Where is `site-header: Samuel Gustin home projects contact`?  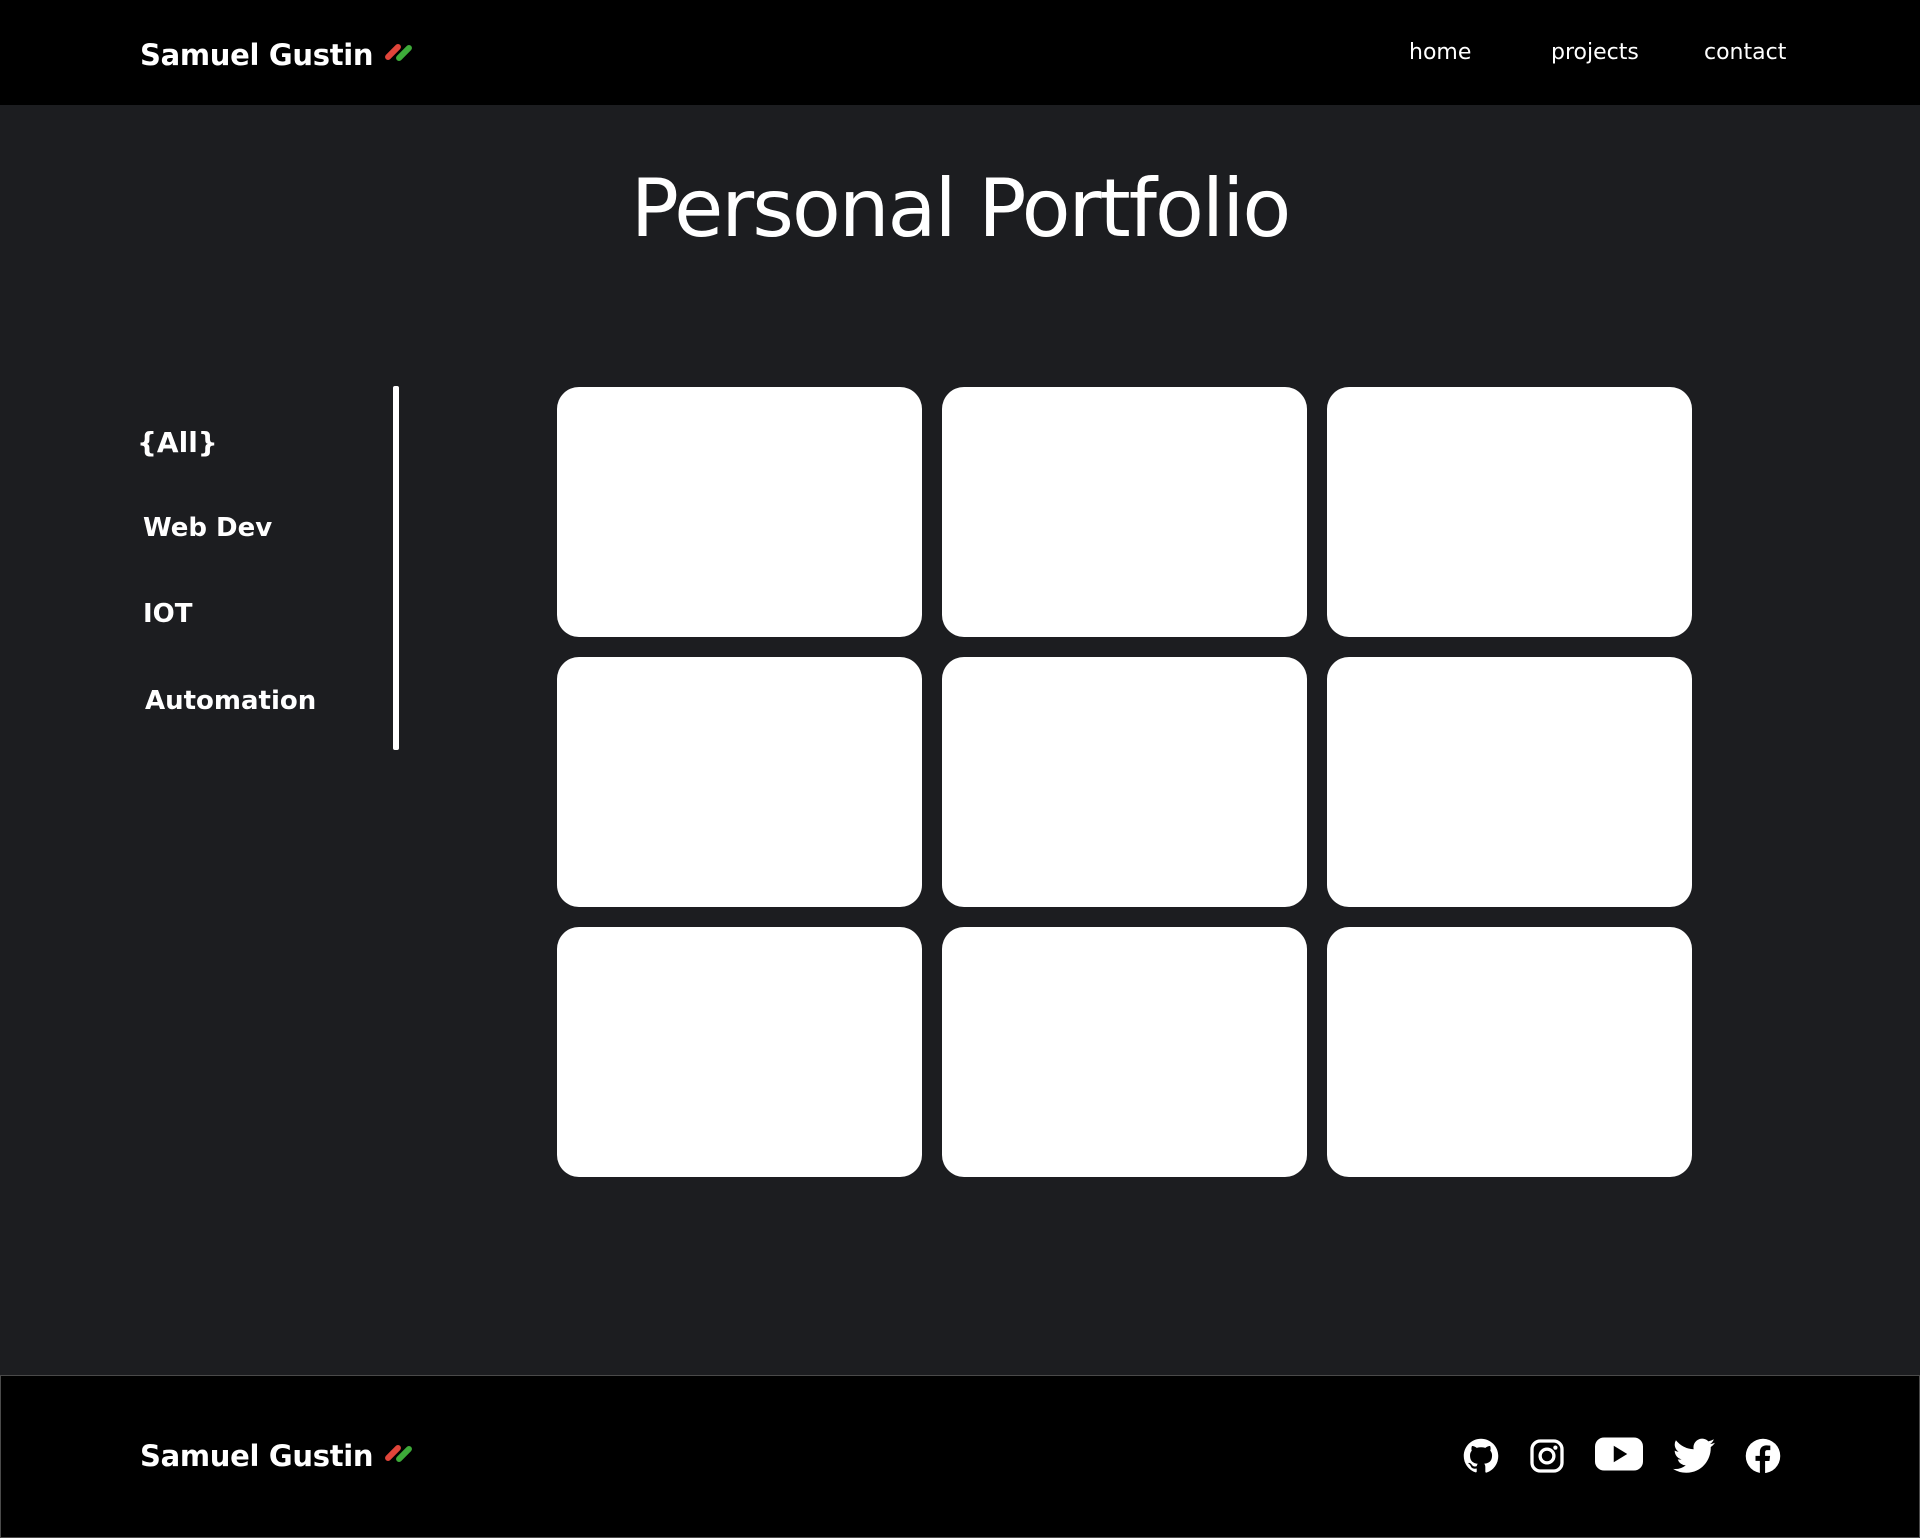
site-header: Samuel Gustin home projects contact is located at coordinates (960, 52).